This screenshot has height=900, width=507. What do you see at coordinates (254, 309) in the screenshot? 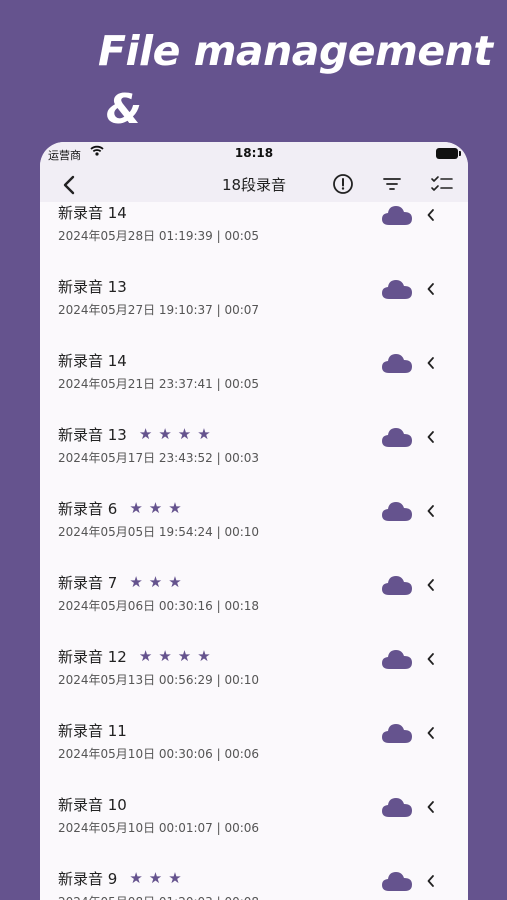
I see `list-item: 新录音 13 2024年05月27日 19:10:37 | 00:07` at bounding box center [254, 309].